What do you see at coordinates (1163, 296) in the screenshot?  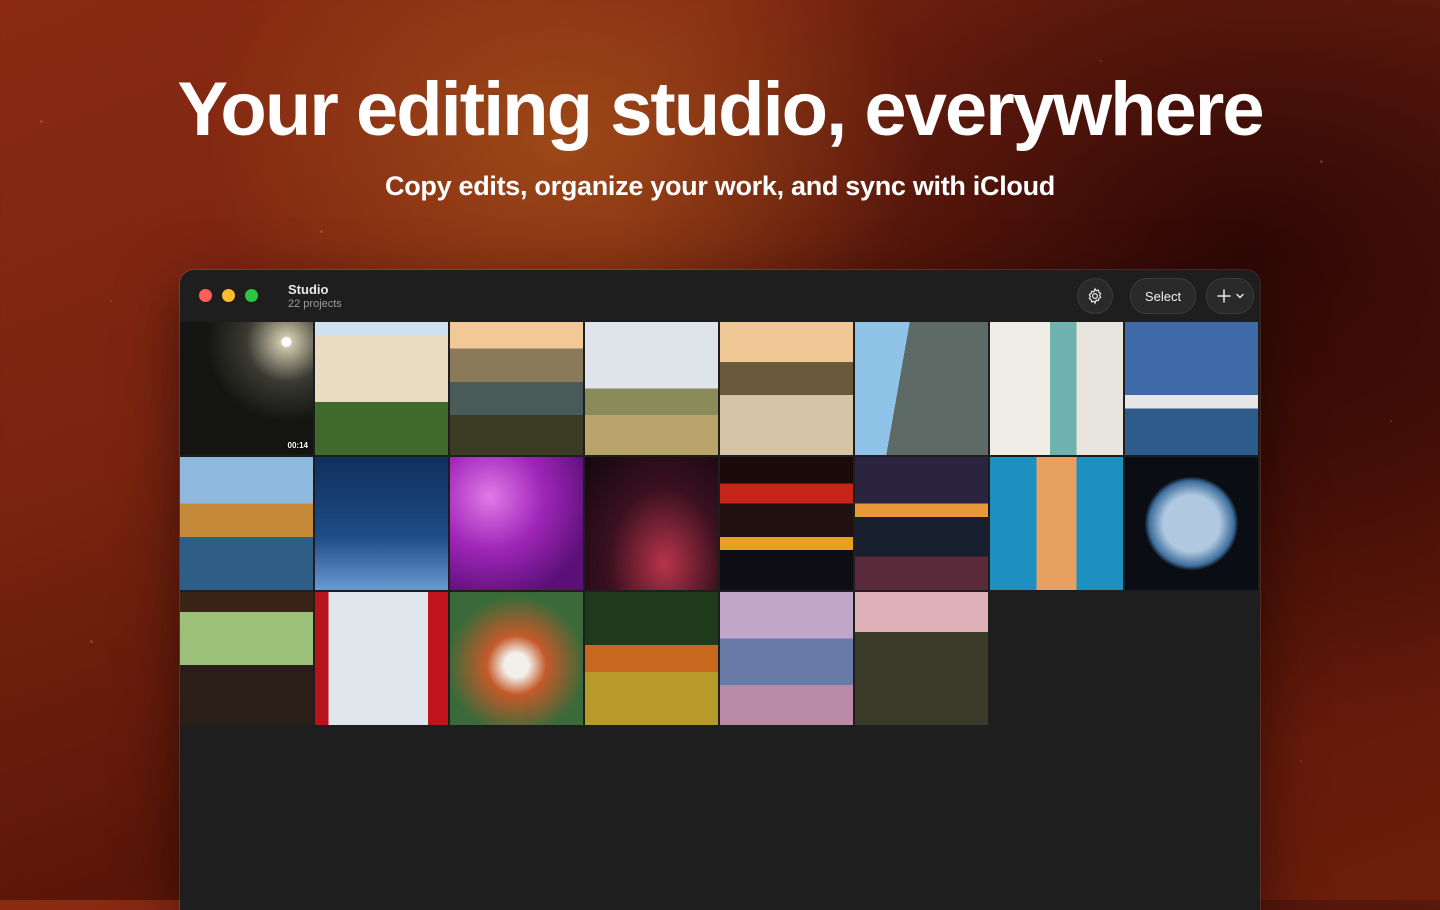 I see `select-button: Select` at bounding box center [1163, 296].